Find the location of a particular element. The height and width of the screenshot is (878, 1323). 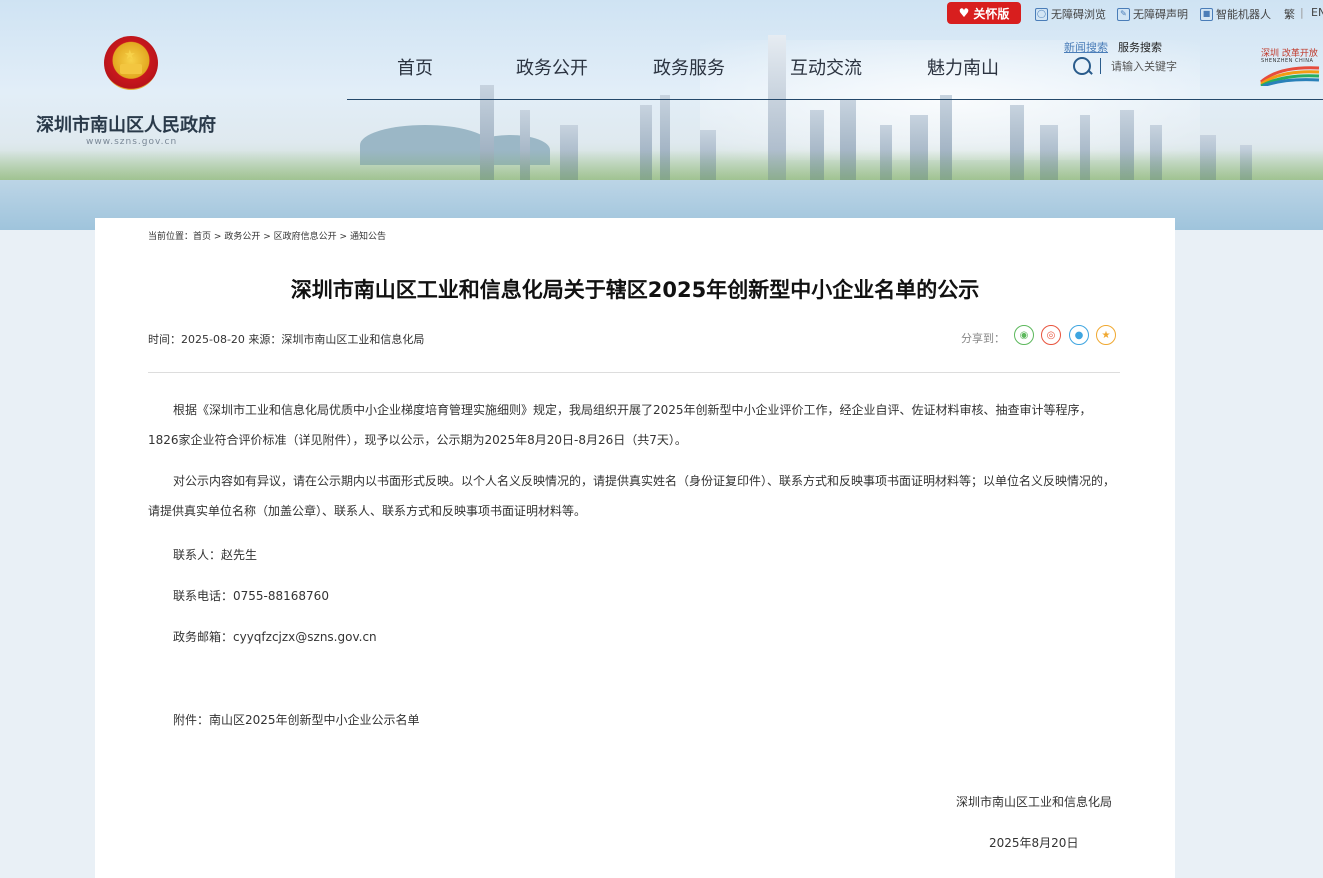

breadcrumb-government-affairs: 政务公开 is located at coordinates (242, 237).